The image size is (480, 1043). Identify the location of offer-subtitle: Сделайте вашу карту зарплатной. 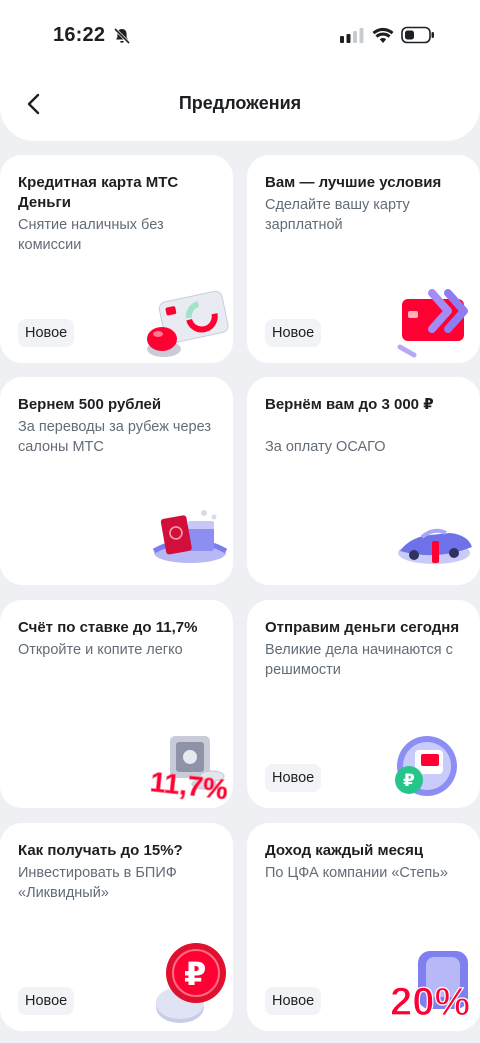
(337, 215).